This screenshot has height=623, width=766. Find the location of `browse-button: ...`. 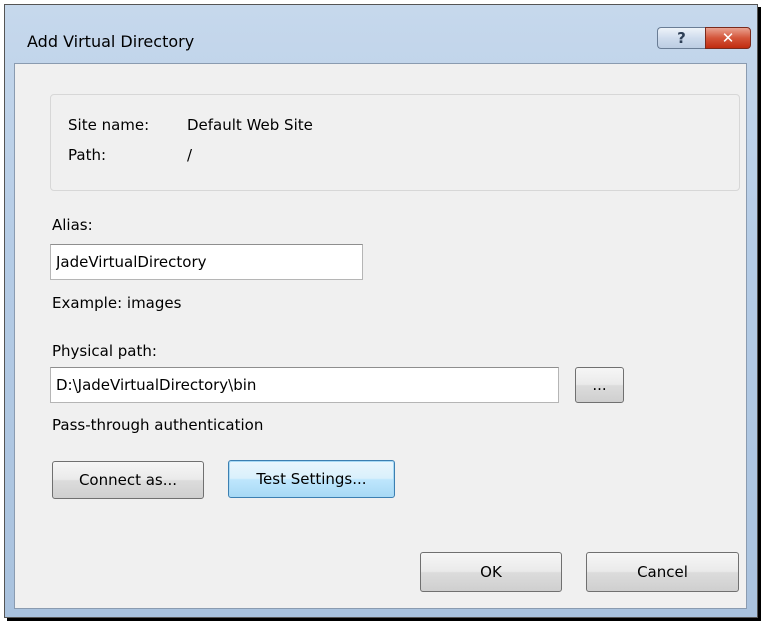

browse-button: ... is located at coordinates (599, 385).